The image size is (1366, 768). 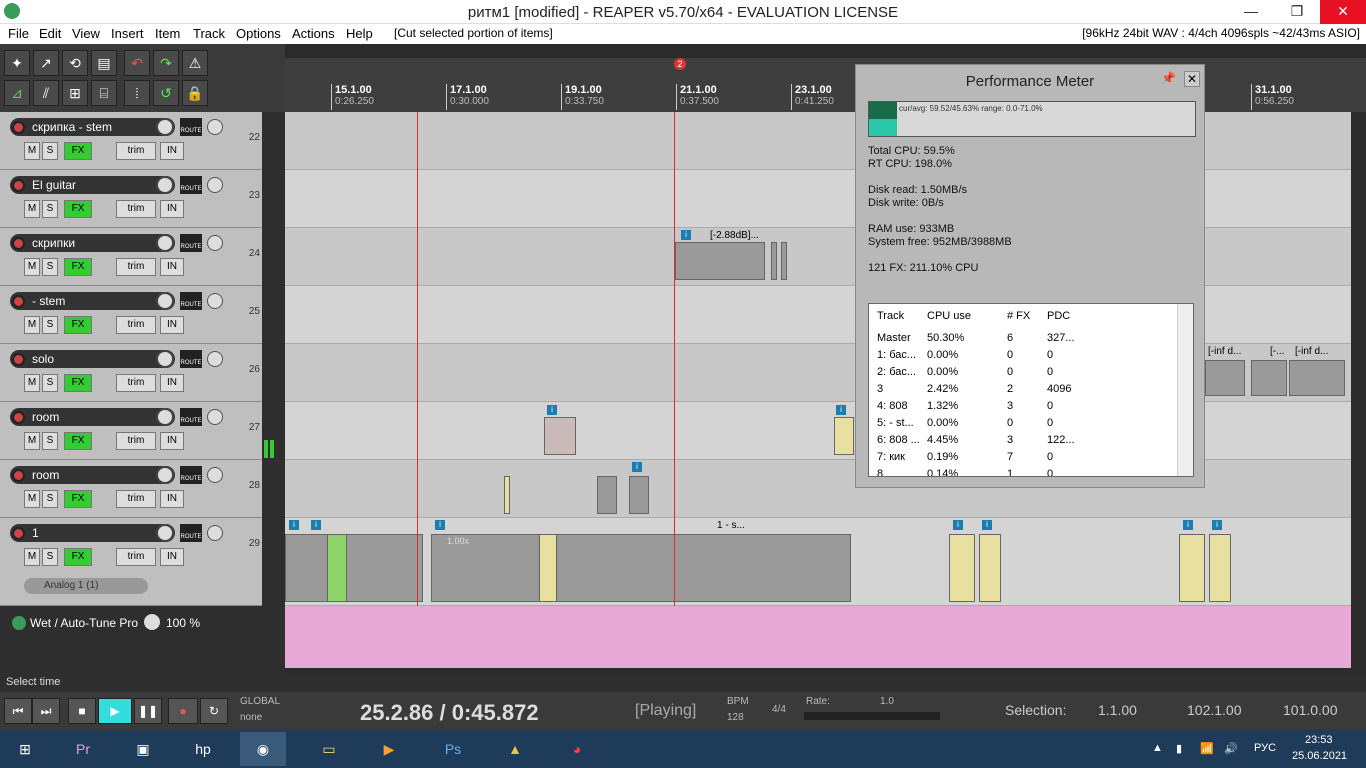 What do you see at coordinates (137, 93) in the screenshot?
I see `envelope-points-icon: ⦙` at bounding box center [137, 93].